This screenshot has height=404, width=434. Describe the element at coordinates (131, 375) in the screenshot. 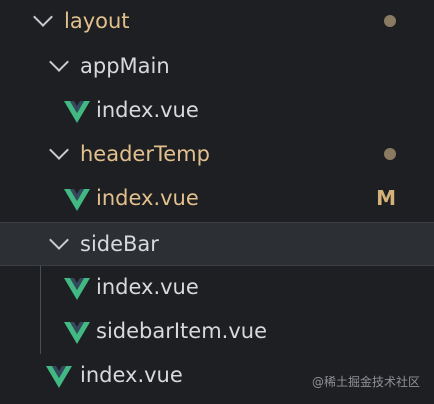

I see `file-label-layout-index: index.vue` at that location.